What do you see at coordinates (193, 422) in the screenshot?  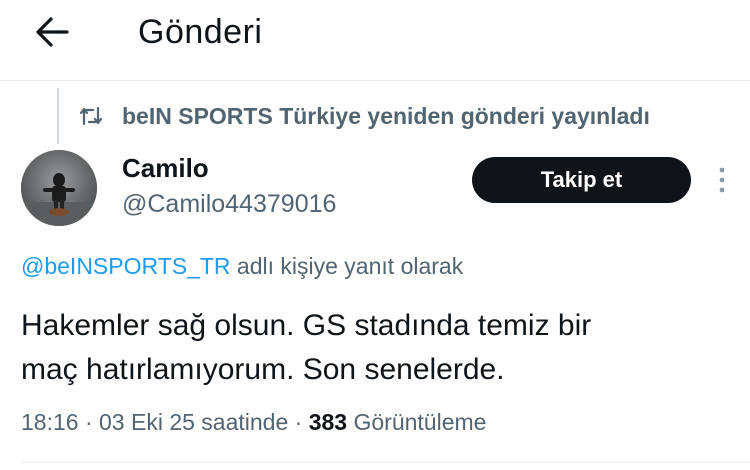 I see `post-date: 03 Eki 25 saatinde` at bounding box center [193, 422].